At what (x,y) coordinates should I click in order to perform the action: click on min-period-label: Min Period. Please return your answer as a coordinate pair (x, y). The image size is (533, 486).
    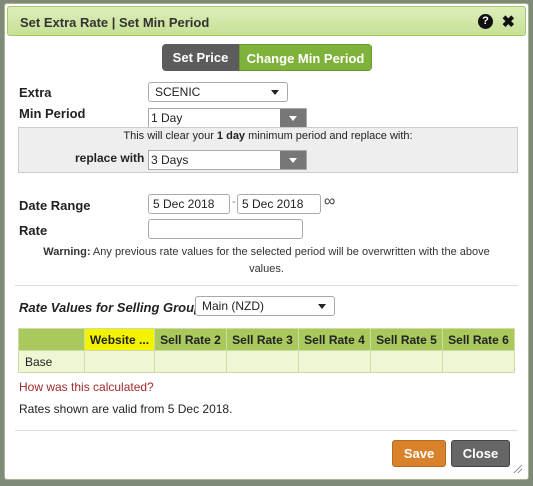
    Looking at the image, I should click on (52, 113).